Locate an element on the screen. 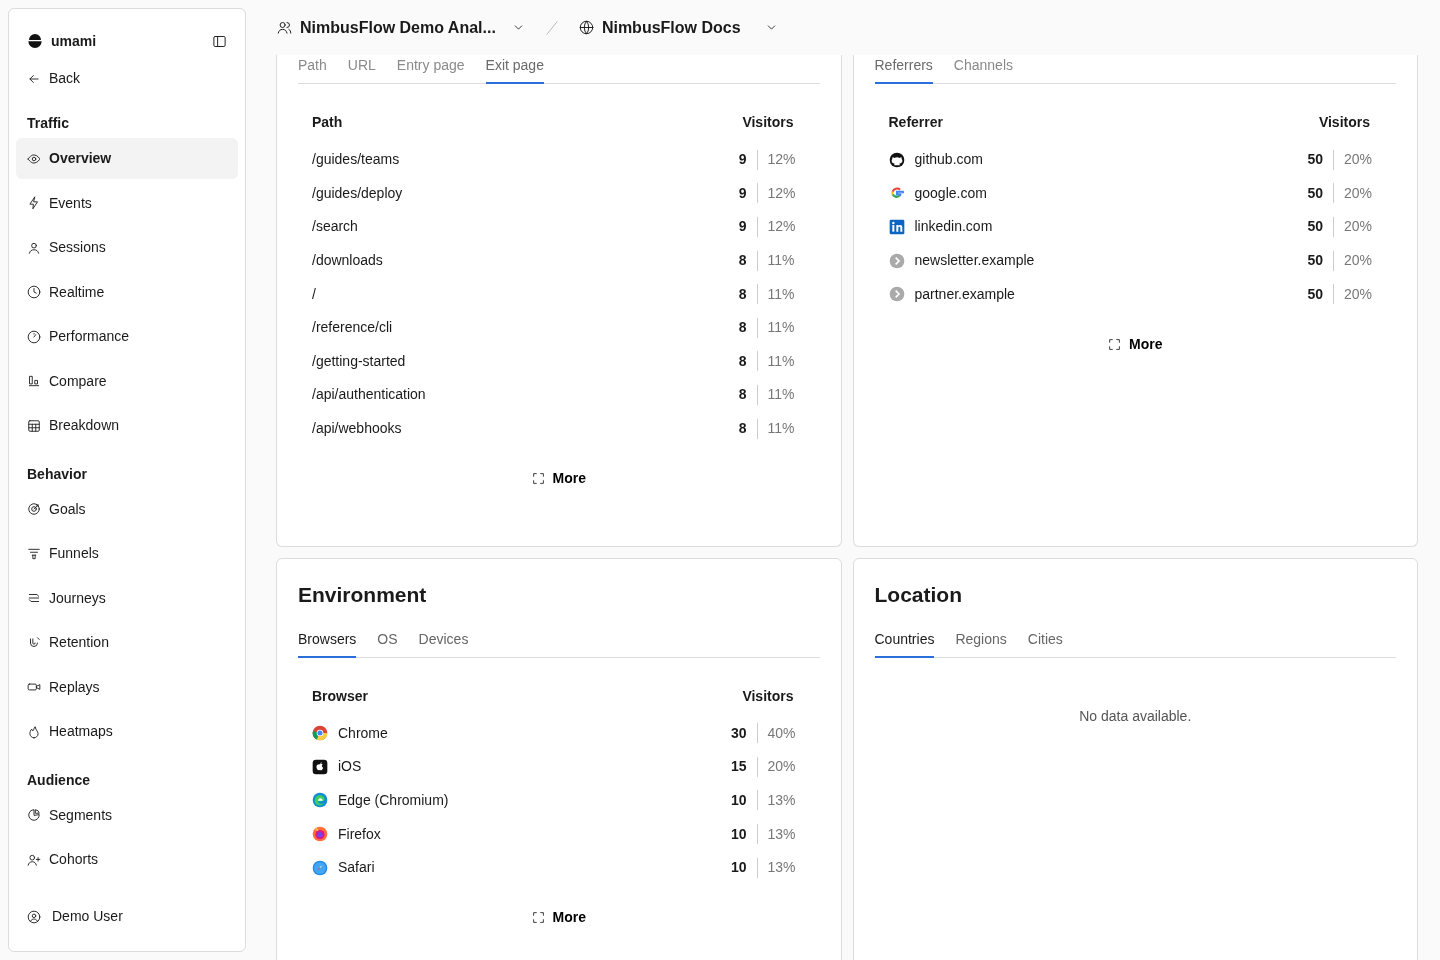 The width and height of the screenshot is (1440, 960). row-label: Edge (Chromium) is located at coordinates (393, 800).